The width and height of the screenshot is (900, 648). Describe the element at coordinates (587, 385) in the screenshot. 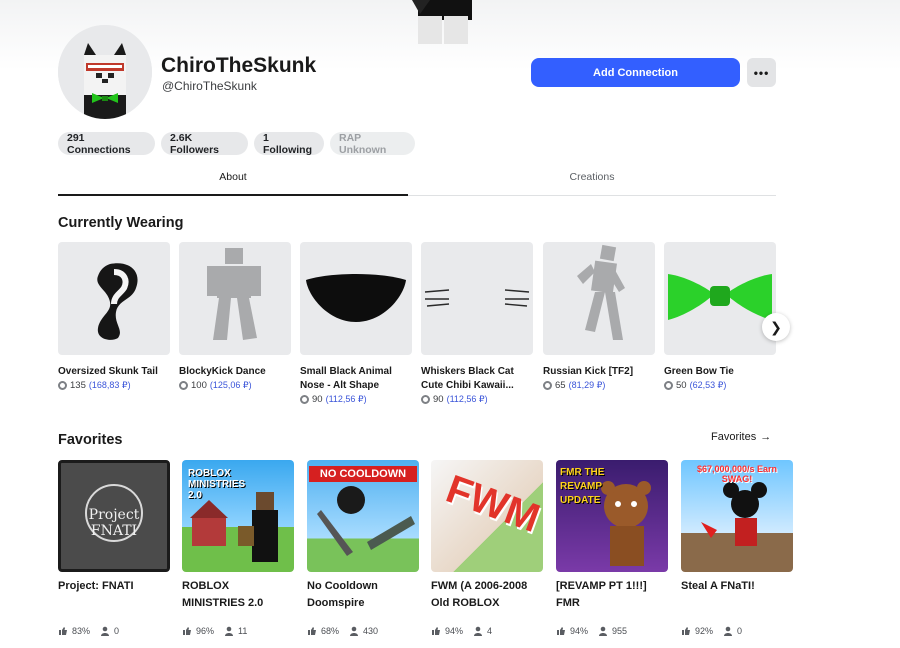

I see `local-price: (81,29 ₽)` at that location.